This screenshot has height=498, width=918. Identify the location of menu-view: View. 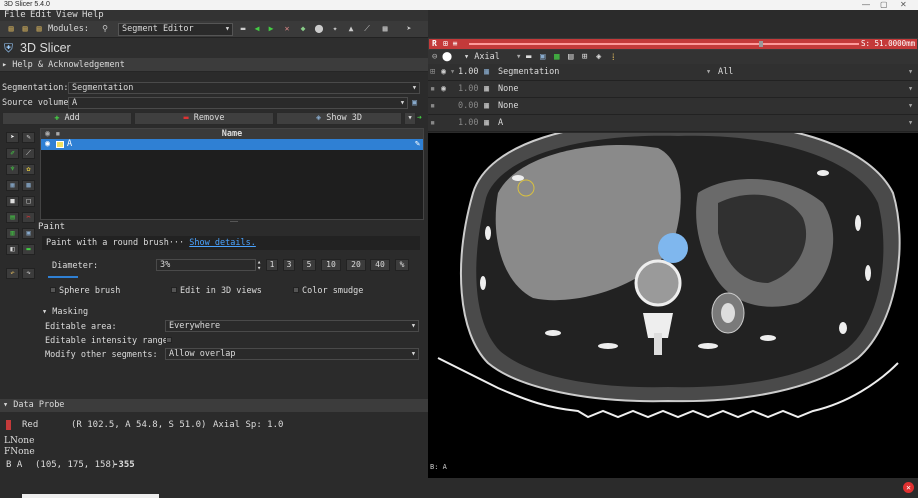
(67, 15).